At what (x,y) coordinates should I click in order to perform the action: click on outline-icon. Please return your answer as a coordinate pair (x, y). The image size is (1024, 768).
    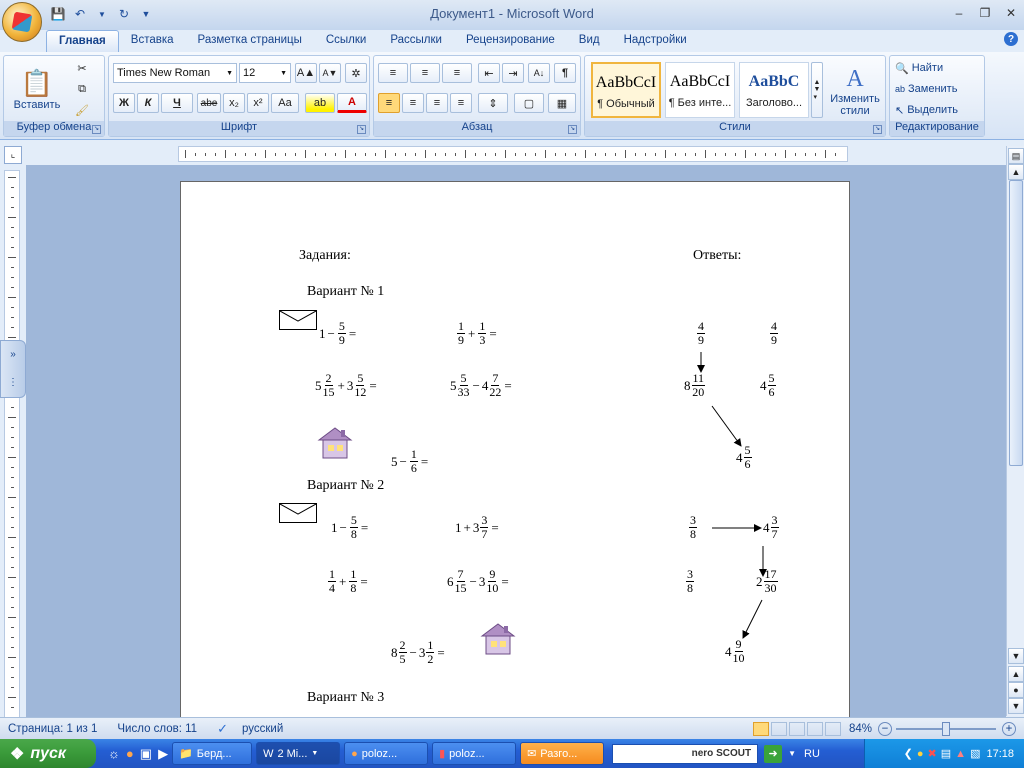
    Looking at the image, I should click on (814, 728).